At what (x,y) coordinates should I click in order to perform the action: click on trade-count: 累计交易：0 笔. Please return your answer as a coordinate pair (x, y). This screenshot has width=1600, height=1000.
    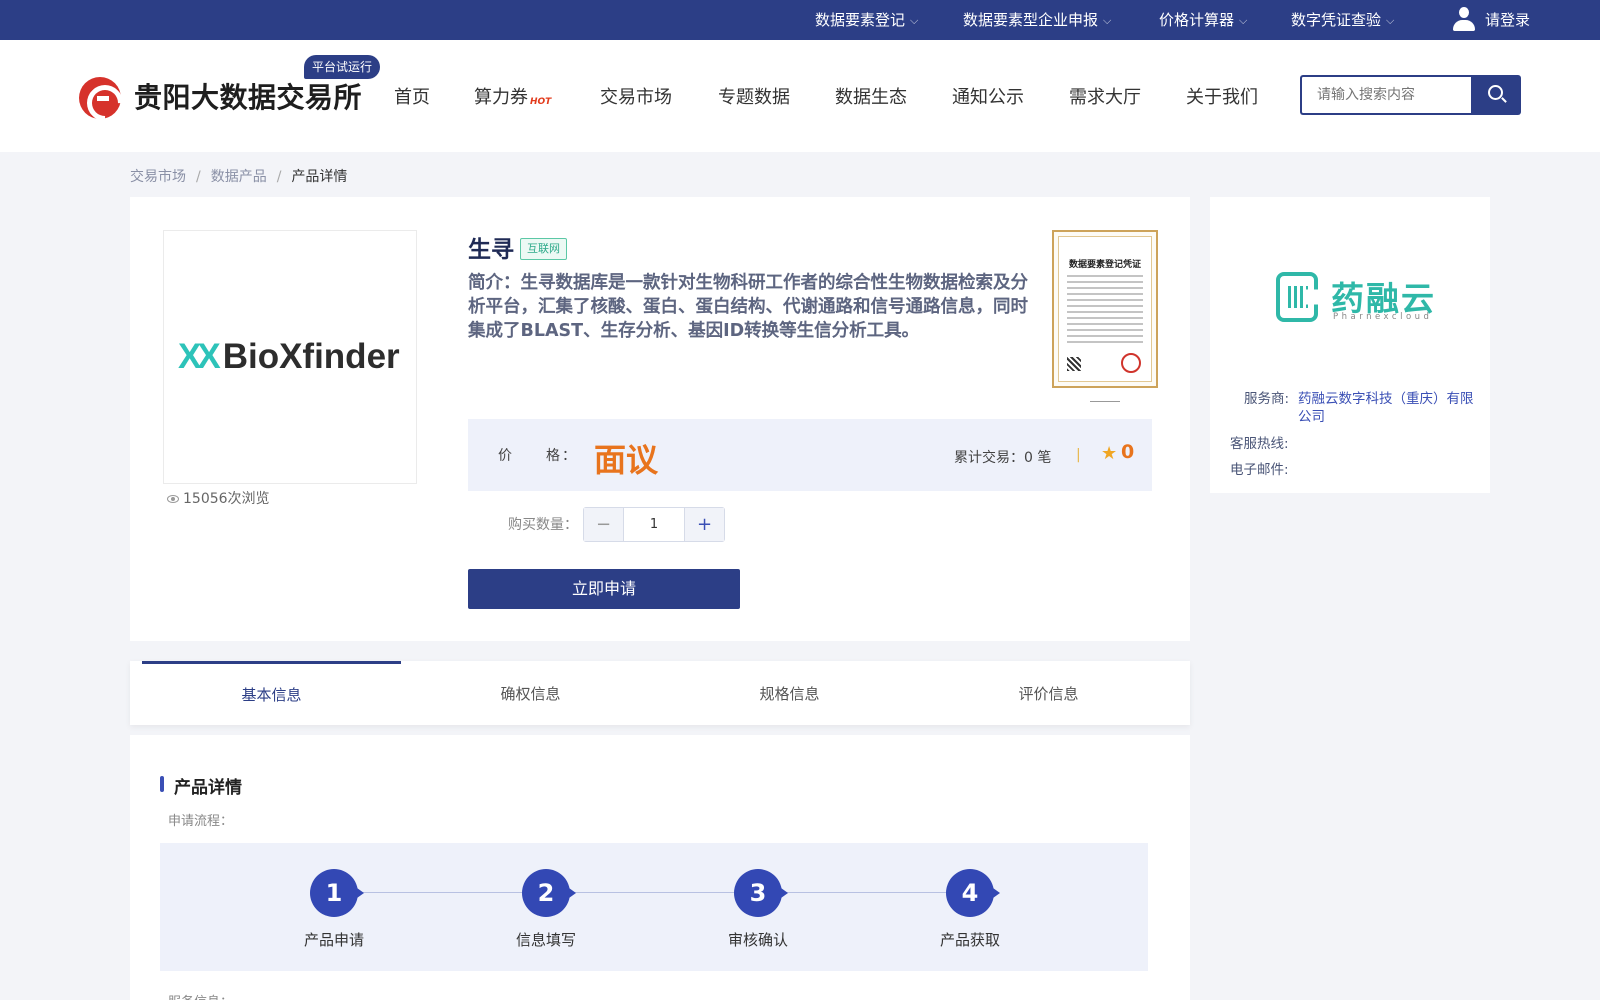
    Looking at the image, I should click on (1003, 458).